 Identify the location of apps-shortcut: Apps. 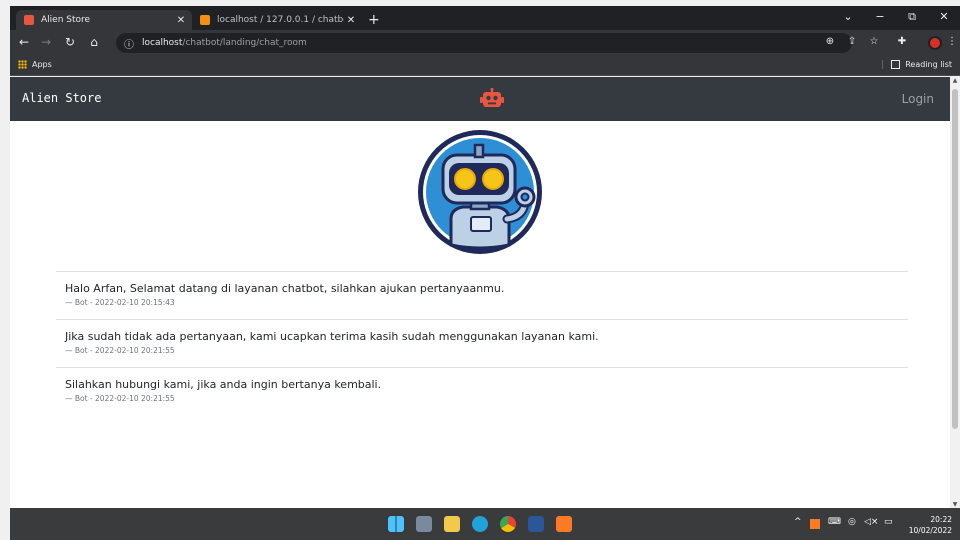
(35, 64).